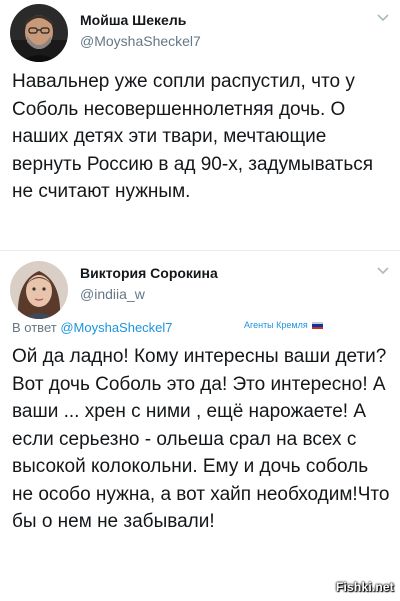 The width and height of the screenshot is (400, 601). What do you see at coordinates (364, 587) in the screenshot?
I see `watermark: Fishki.net` at bounding box center [364, 587].